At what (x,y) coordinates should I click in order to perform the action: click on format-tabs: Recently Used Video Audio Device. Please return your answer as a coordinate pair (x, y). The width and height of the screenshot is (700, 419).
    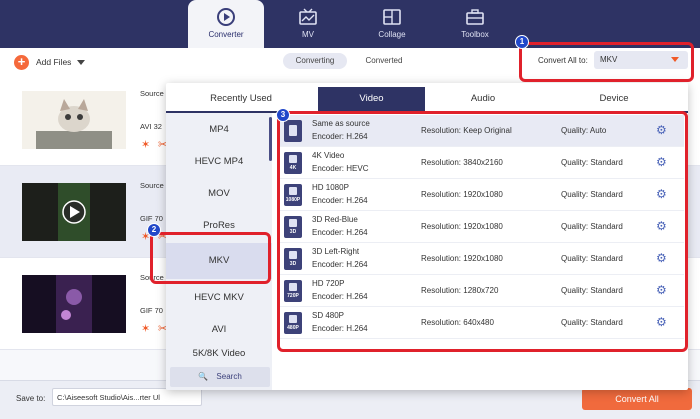
    Looking at the image, I should click on (427, 99).